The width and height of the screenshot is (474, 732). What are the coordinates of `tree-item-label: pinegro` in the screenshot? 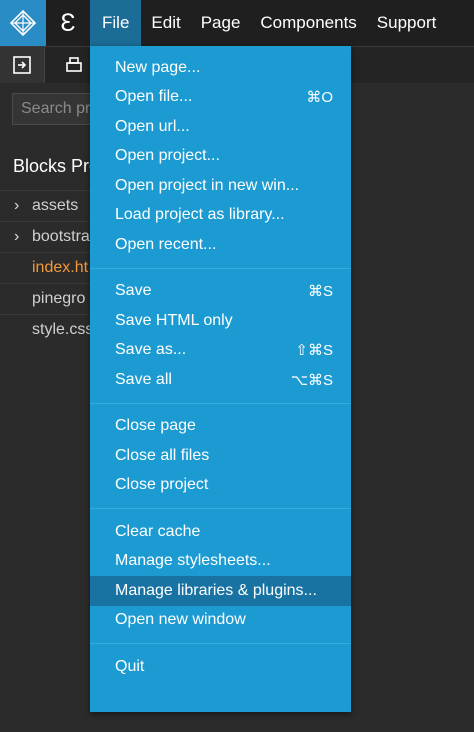 It's located at (59, 298).